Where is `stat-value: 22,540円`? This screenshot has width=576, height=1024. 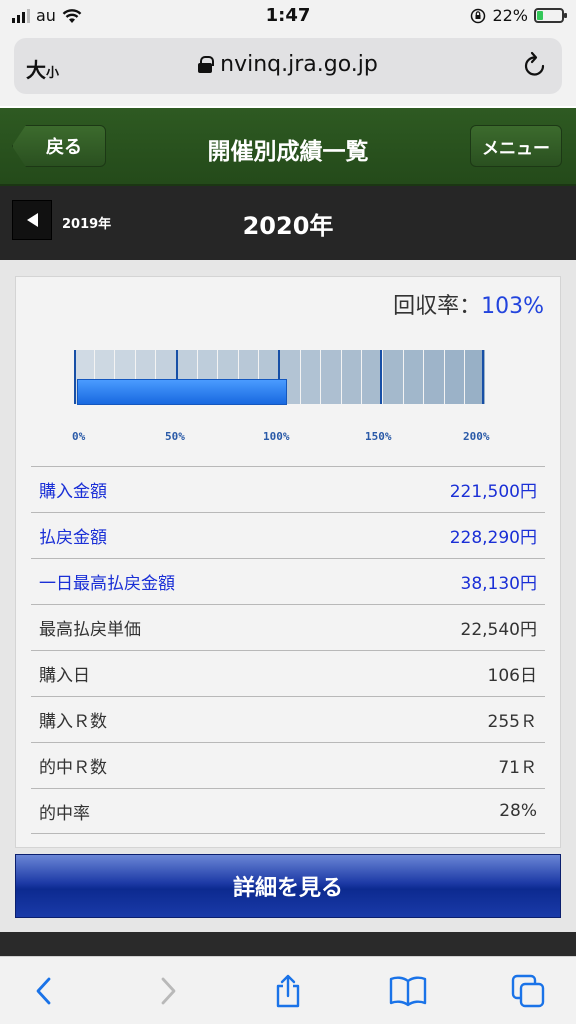
stat-value: 22,540円 is located at coordinates (498, 630).